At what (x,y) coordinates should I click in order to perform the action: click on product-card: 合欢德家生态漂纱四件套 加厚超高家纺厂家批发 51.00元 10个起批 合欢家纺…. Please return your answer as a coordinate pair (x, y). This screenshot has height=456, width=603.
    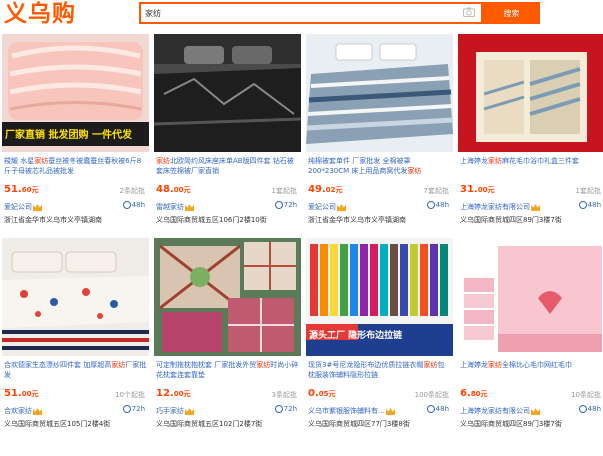
    Looking at the image, I should click on (75, 338).